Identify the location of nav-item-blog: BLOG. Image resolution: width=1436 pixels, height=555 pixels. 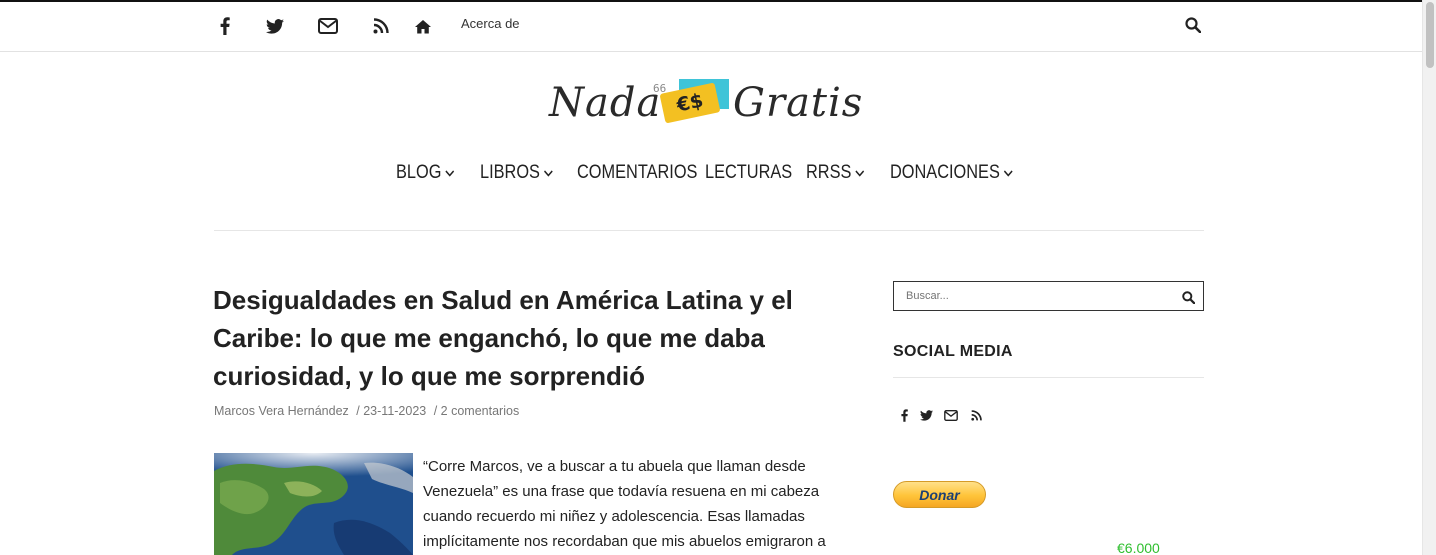
(425, 173).